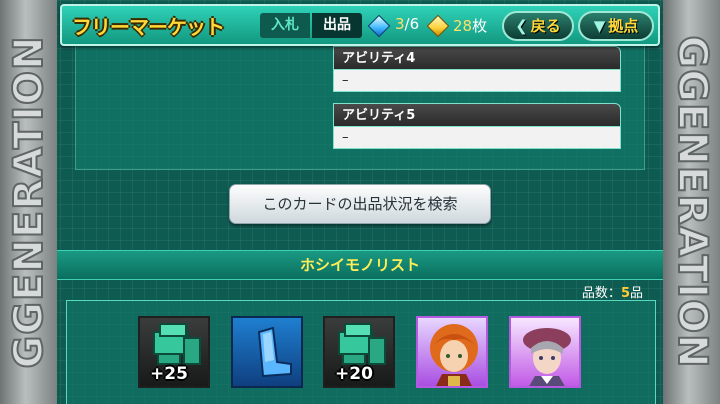 The height and width of the screenshot is (404, 720). I want to click on wishlist-count-value: 5, so click(625, 293).